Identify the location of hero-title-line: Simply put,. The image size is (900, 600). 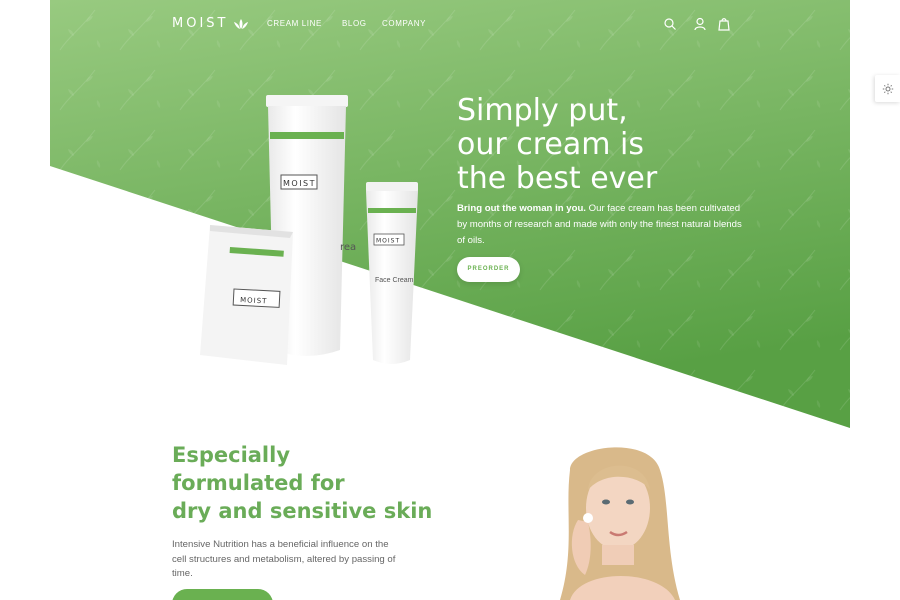
(542, 110).